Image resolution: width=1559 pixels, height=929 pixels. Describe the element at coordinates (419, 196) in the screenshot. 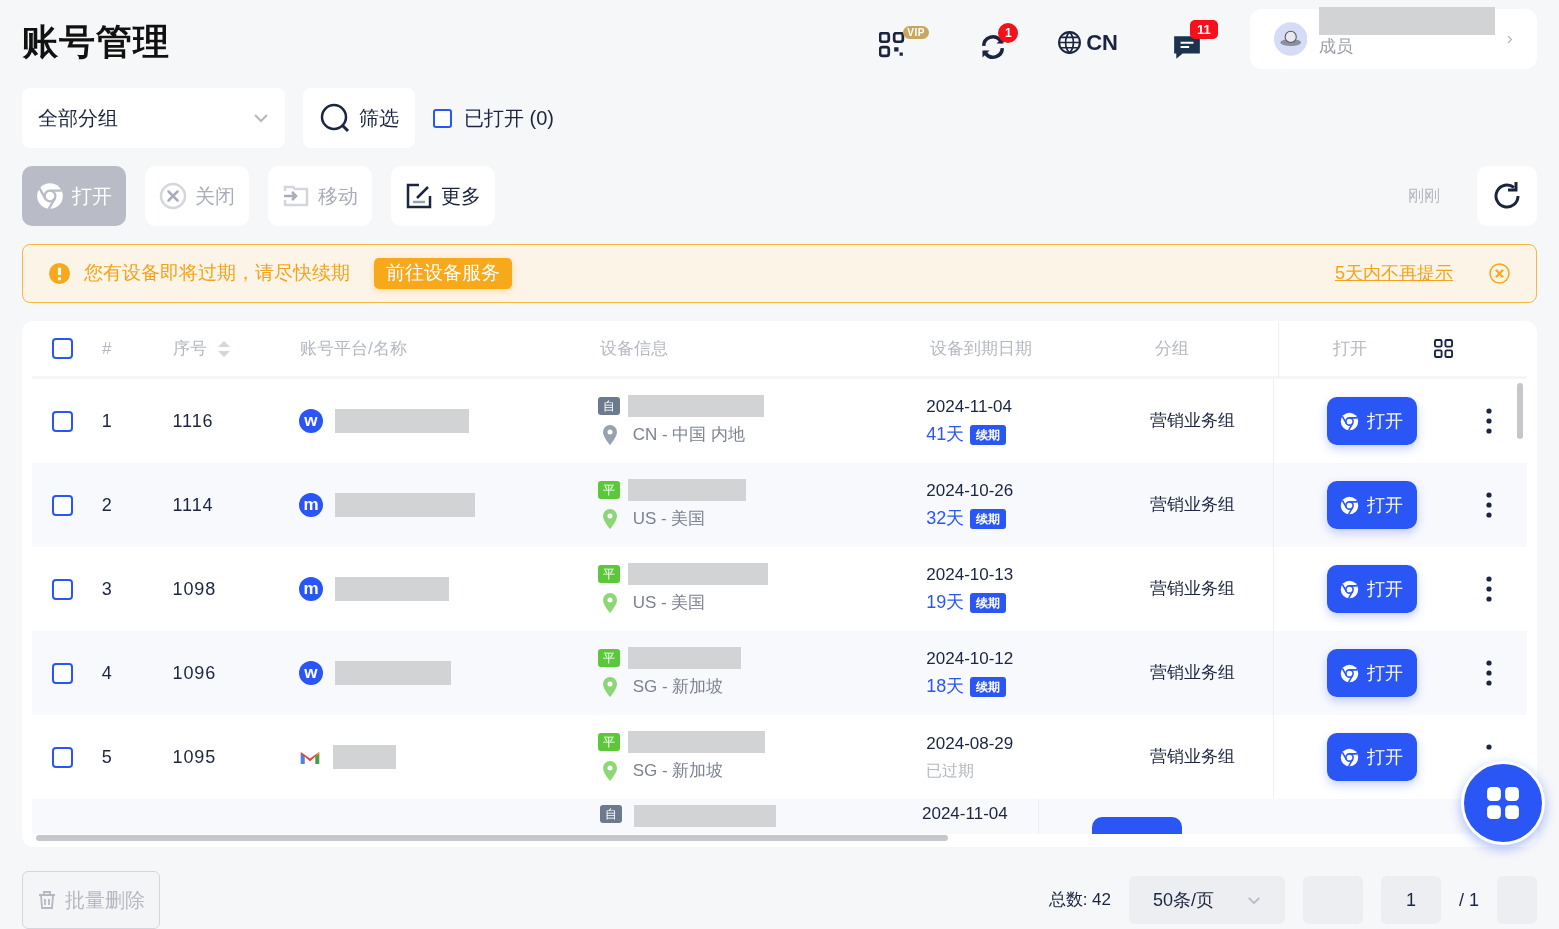

I see `edit-icon` at that location.